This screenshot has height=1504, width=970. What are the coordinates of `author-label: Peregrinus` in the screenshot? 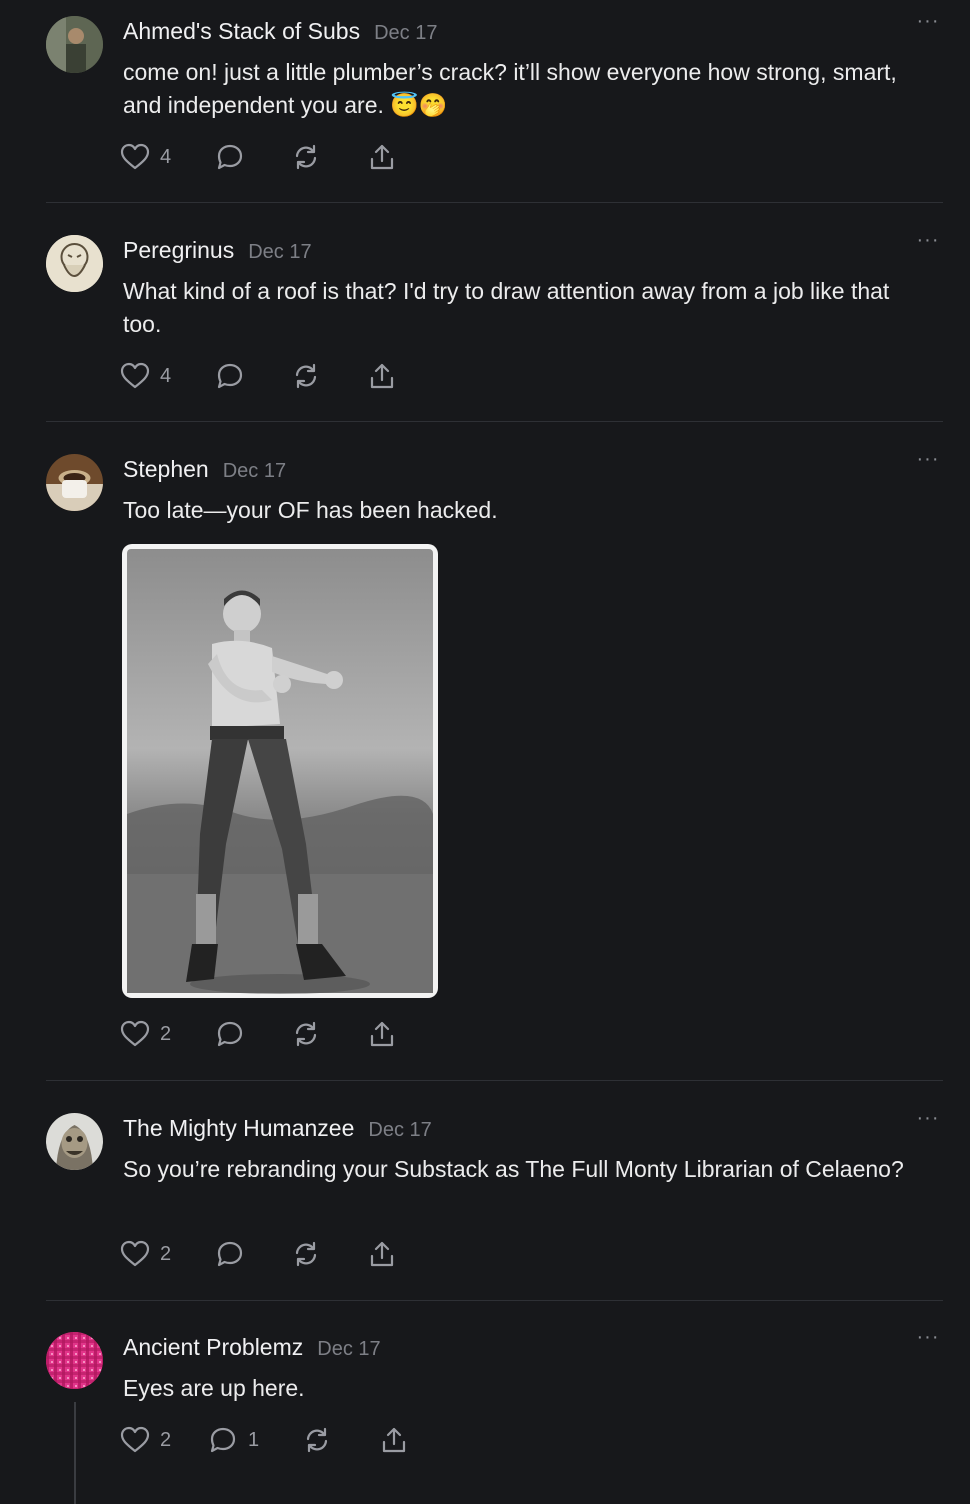 It's located at (178, 250).